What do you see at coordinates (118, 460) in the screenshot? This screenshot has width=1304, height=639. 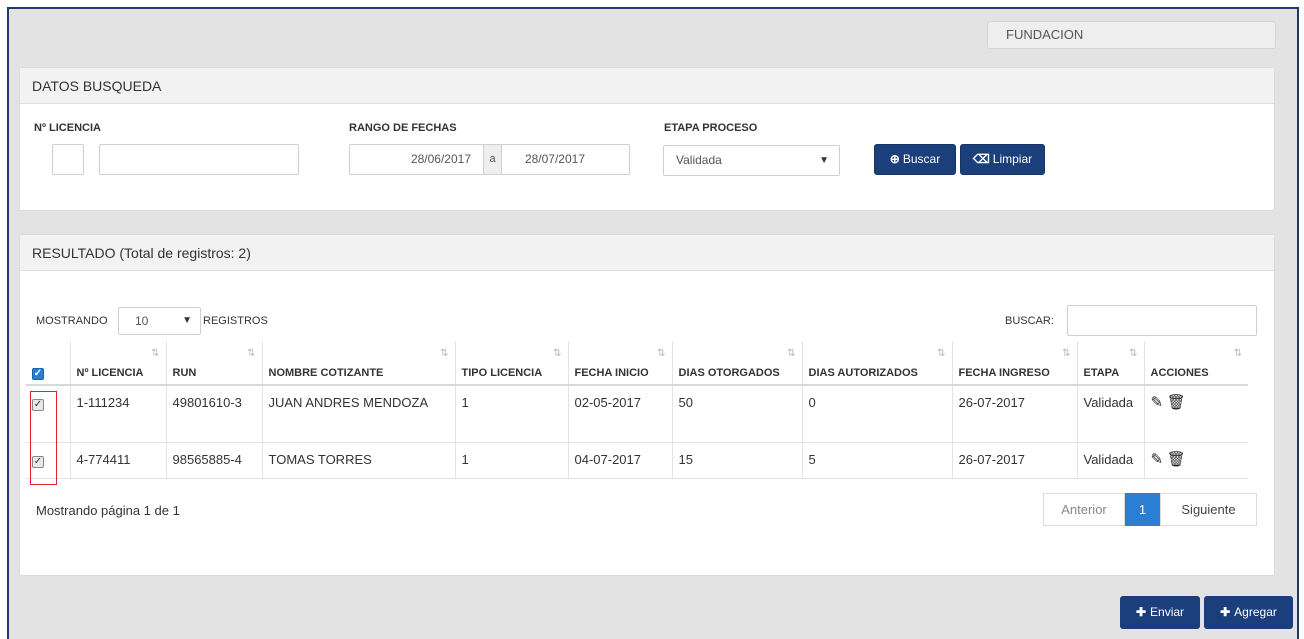 I see `cell-licencia: 4-774411` at bounding box center [118, 460].